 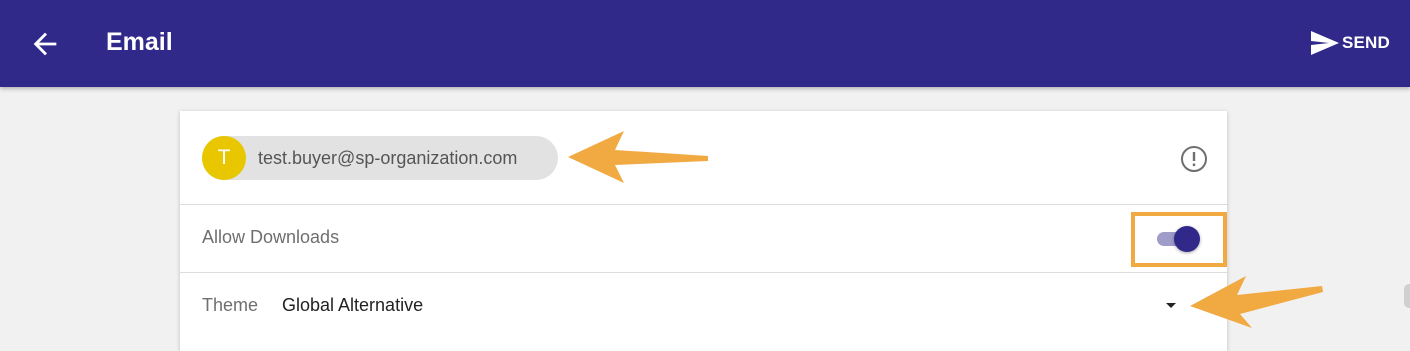 I want to click on page-title: Email, so click(x=139, y=42).